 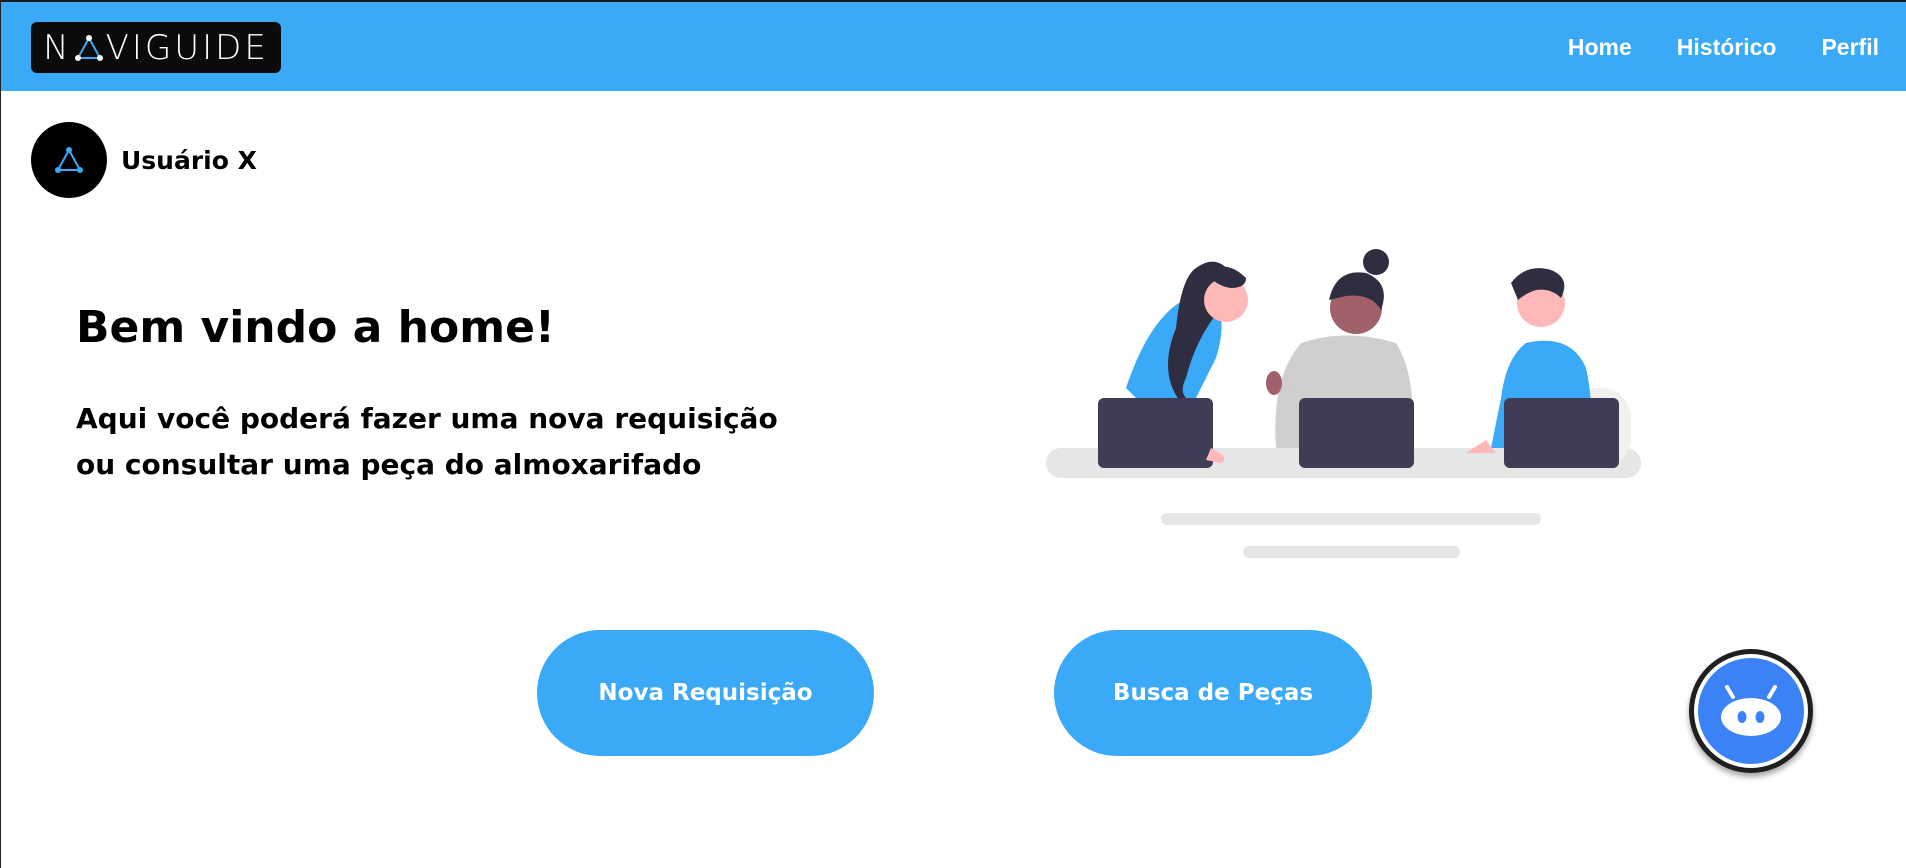 I want to click on robot-icon, so click(x=1751, y=710).